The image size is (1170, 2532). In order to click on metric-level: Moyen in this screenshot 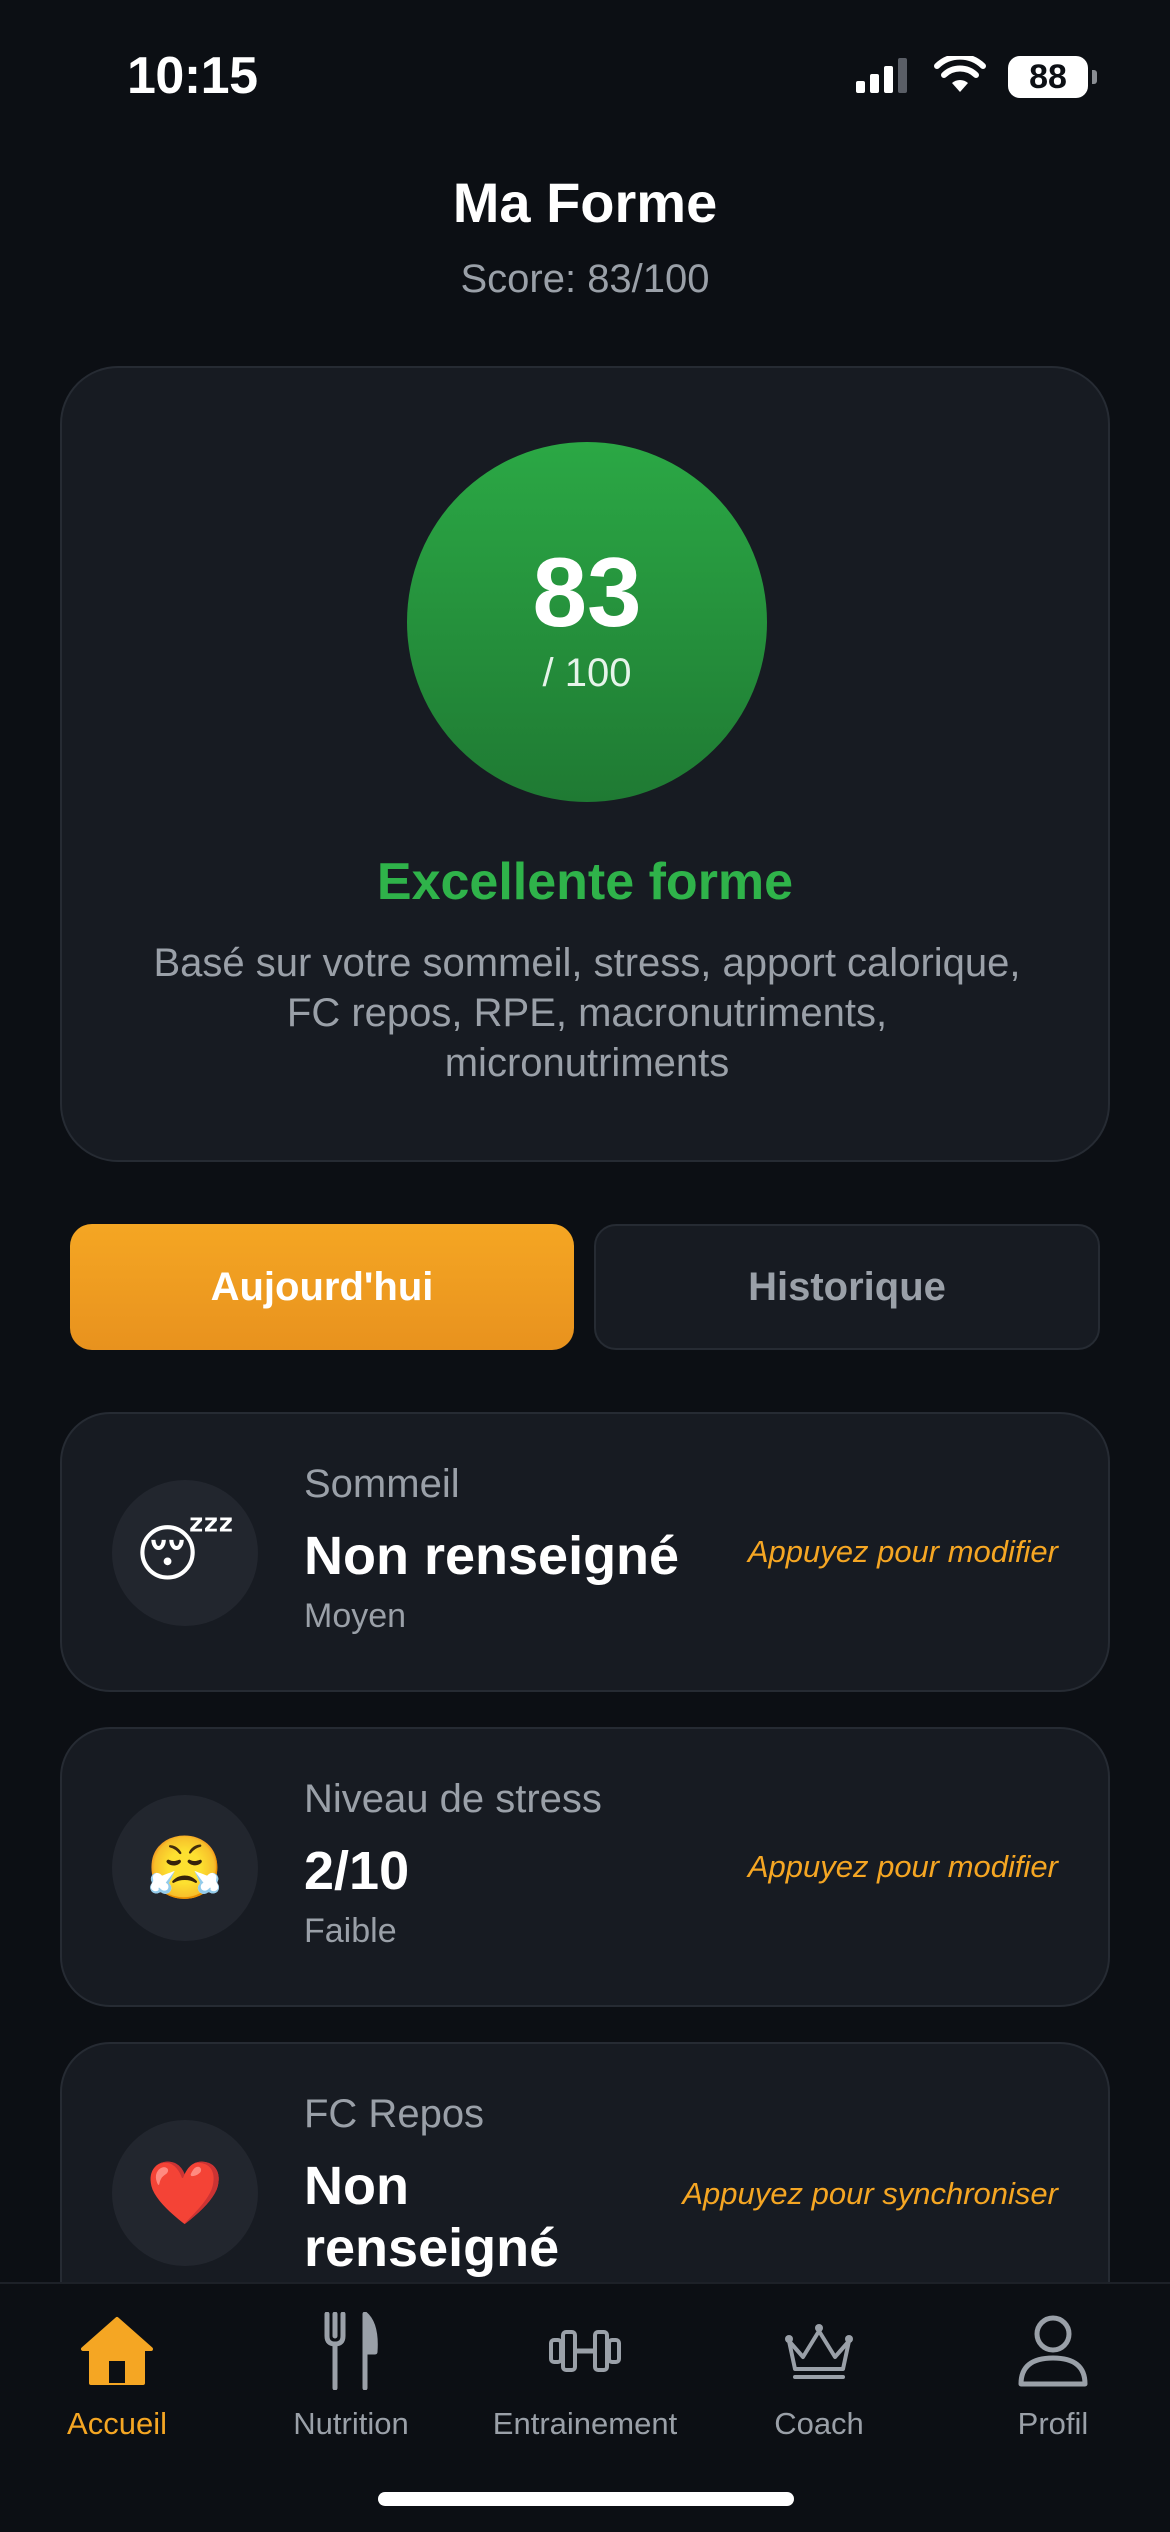, I will do `click(355, 1616)`.